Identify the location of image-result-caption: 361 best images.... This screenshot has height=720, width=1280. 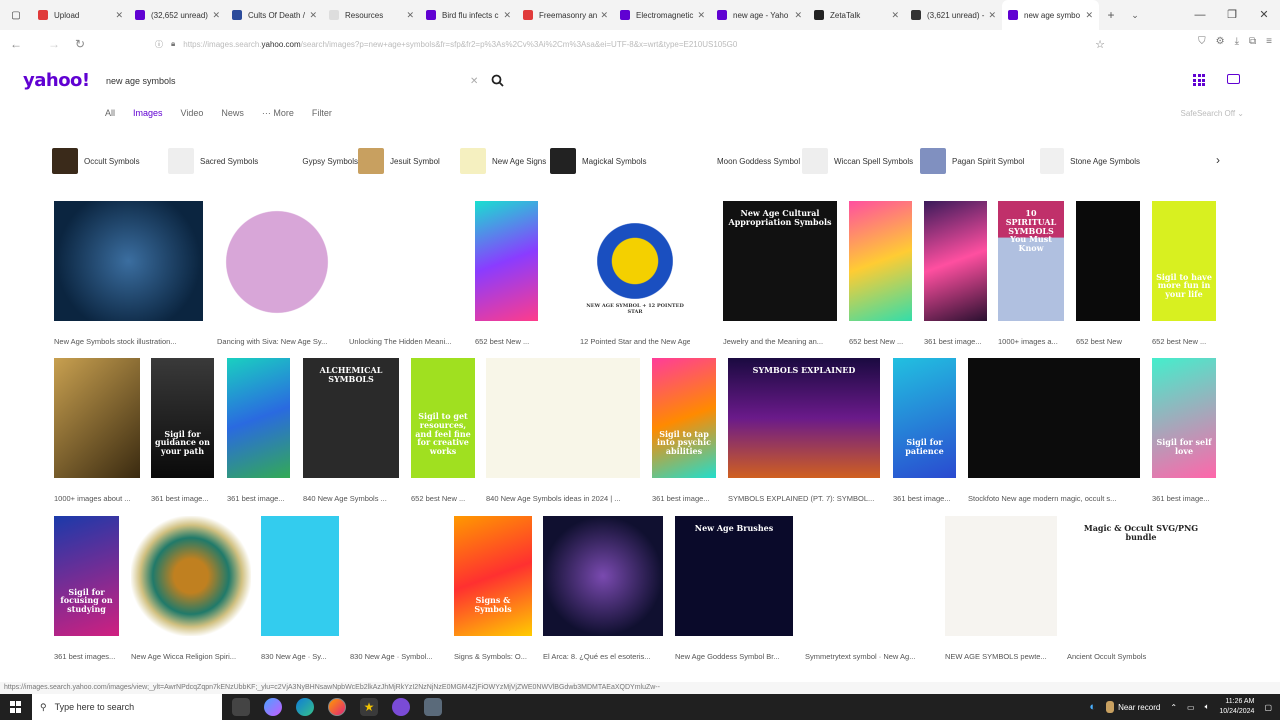
(86, 656).